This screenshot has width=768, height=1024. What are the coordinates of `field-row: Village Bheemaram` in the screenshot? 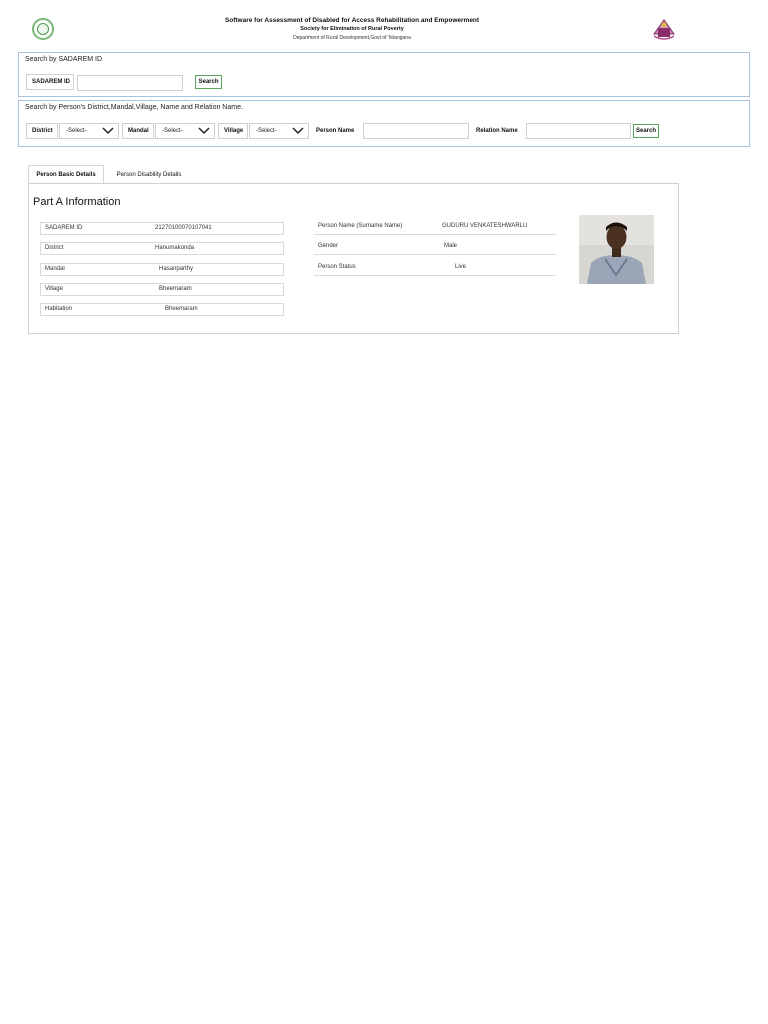 It's located at (162, 289).